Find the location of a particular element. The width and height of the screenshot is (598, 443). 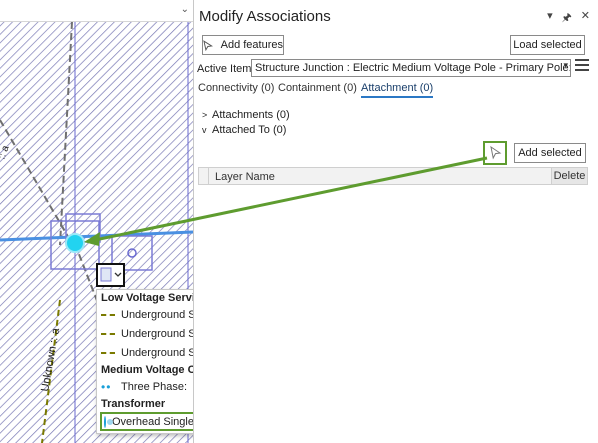

popup-item: •• Three Phase: is located at coordinates (144, 387).